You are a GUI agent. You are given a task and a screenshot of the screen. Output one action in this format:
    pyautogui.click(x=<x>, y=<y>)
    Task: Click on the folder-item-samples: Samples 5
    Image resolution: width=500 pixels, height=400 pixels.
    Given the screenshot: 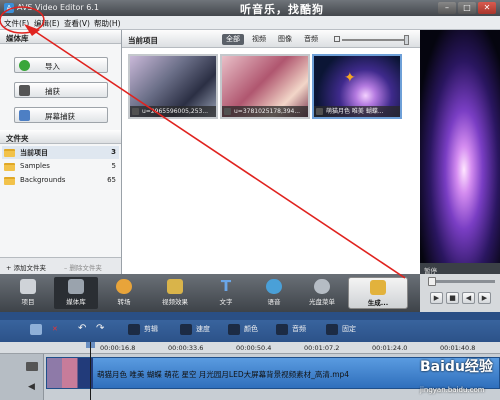 What is the action you would take?
    pyautogui.click(x=60, y=166)
    